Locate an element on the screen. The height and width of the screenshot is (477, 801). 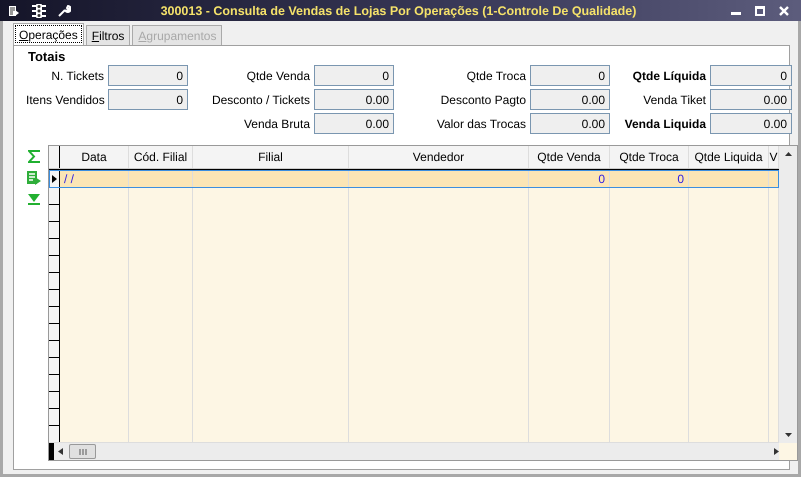
column-header: Qtde Liquida is located at coordinates (729, 157).